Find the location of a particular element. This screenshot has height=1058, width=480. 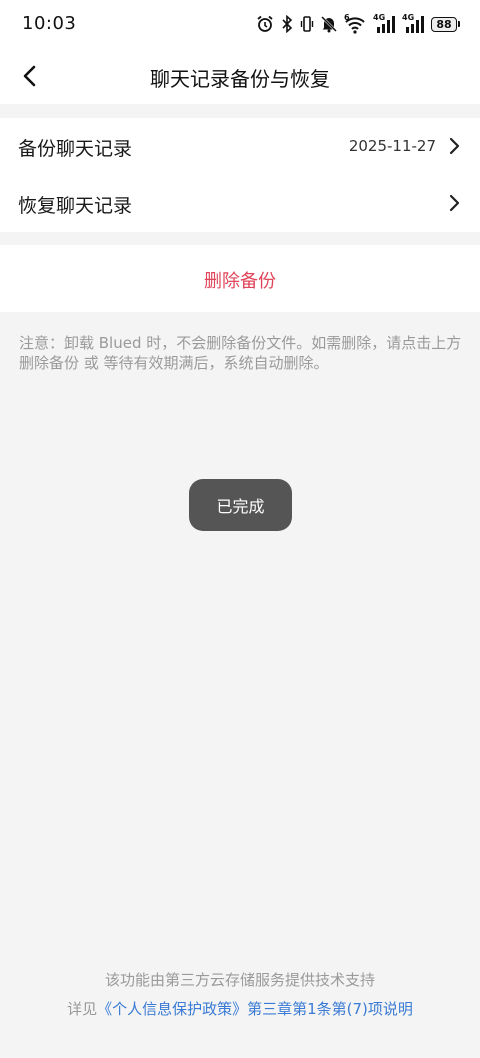

privacy-policy-link: 《个人信息保护政策》第三章第1条第(7)项说明 is located at coordinates (255, 1009).